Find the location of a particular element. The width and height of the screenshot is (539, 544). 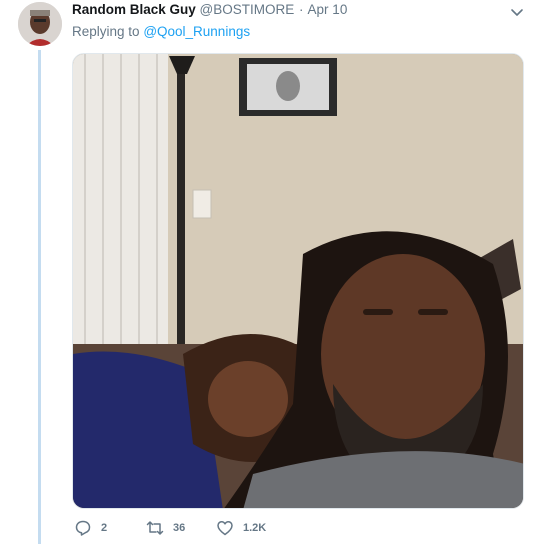

reply-button: 2 is located at coordinates (90, 528).